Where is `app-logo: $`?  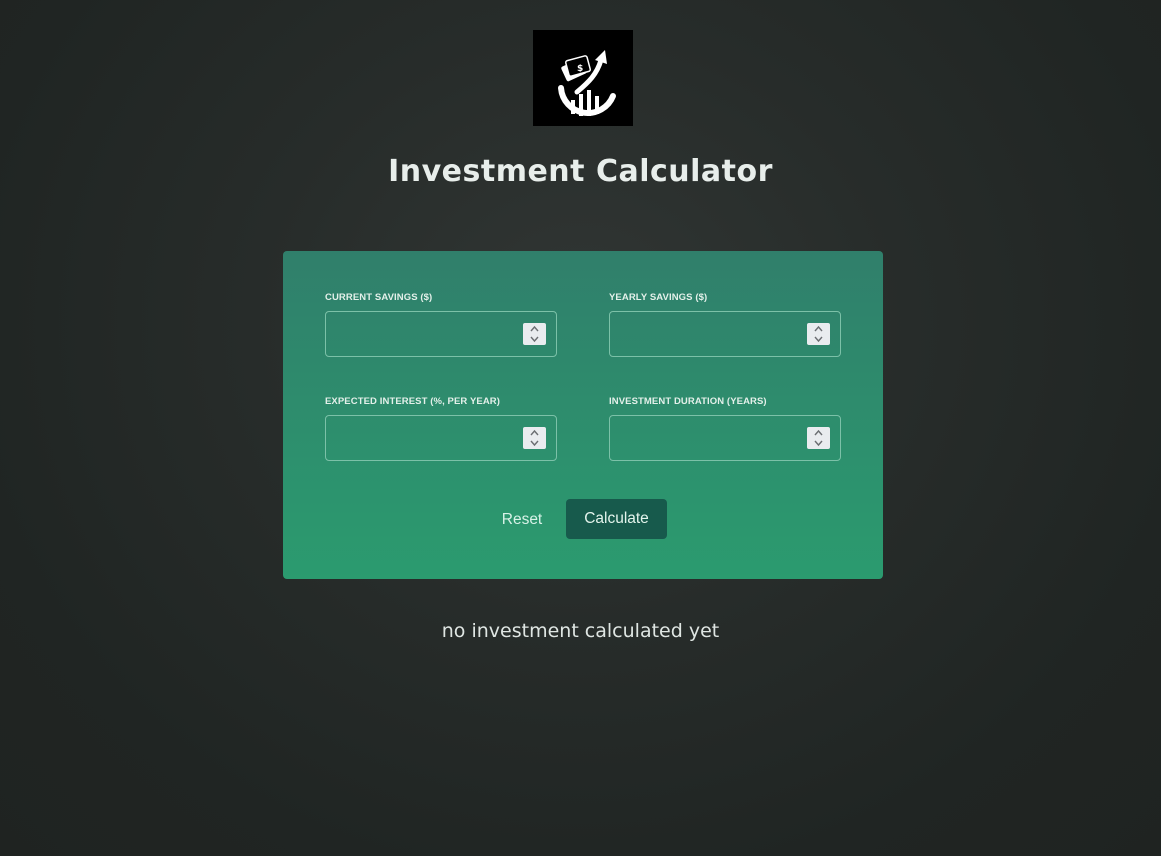 app-logo: $ is located at coordinates (583, 78).